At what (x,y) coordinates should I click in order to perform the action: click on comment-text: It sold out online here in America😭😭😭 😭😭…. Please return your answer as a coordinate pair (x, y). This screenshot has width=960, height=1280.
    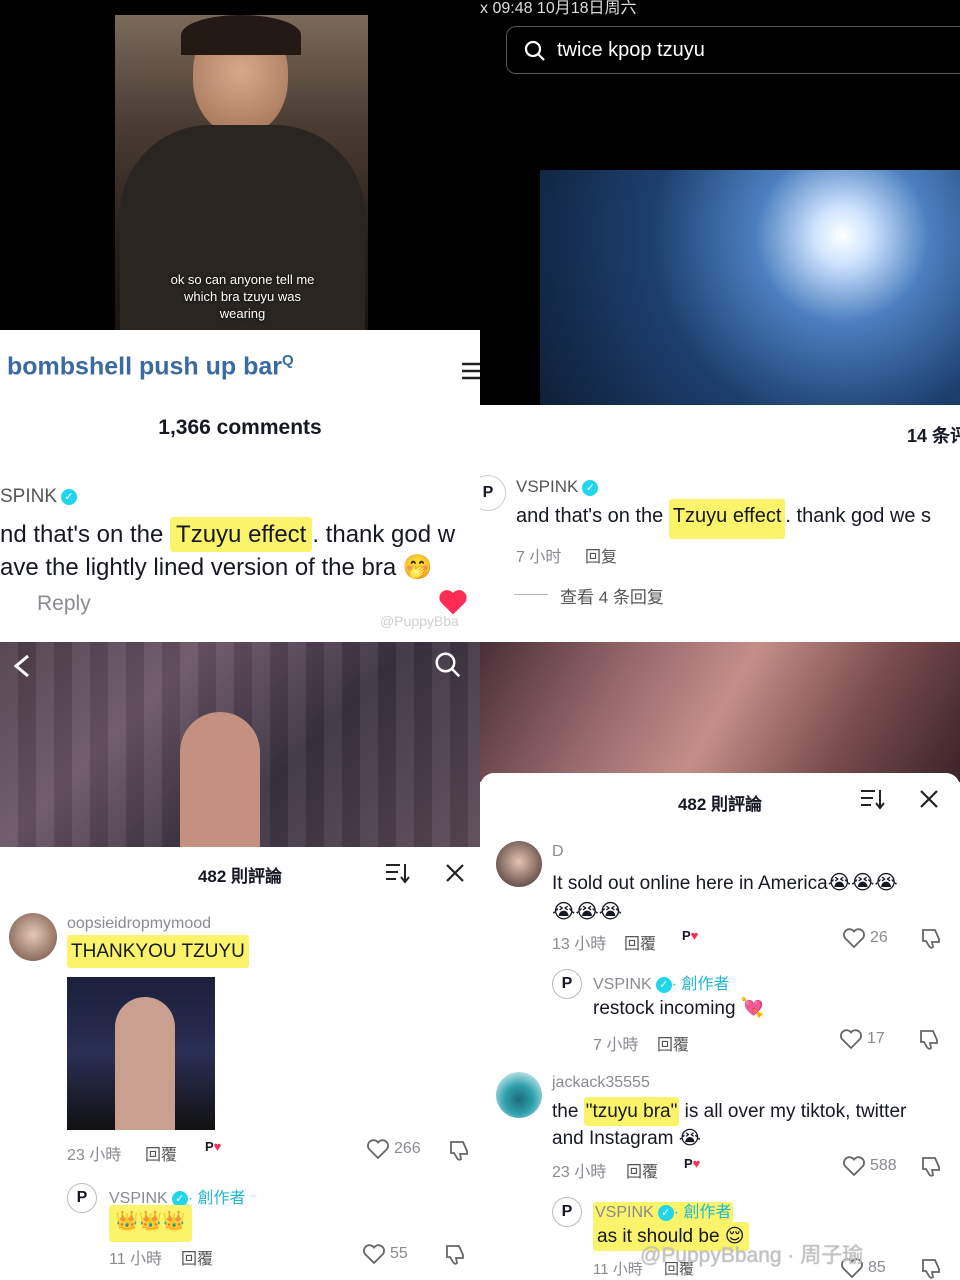
    Looking at the image, I should click on (725, 897).